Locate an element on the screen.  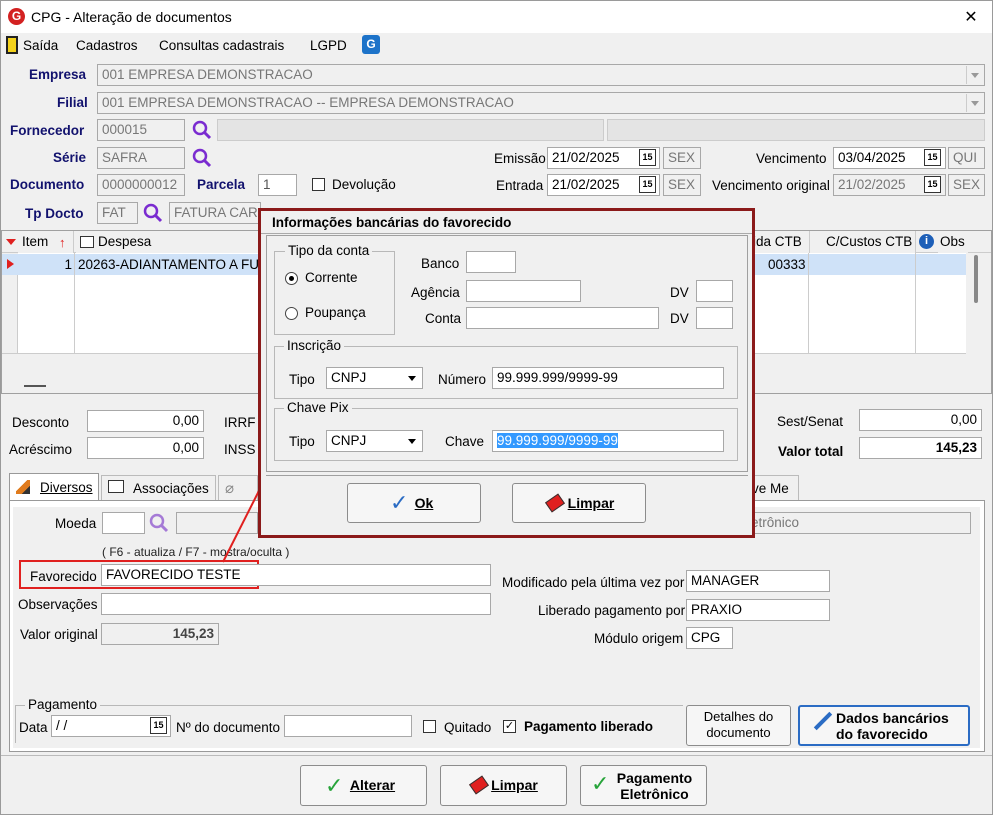
corrente-label: Corrente is located at coordinates (331, 277).